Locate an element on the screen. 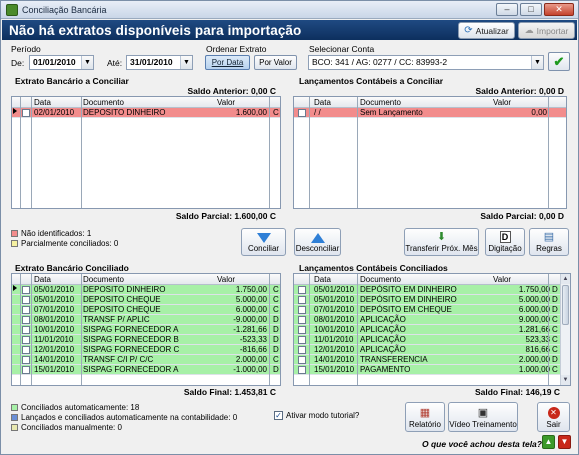  table-row: 12/01/2010 APLICAÇÃO 816,66 C is located at coordinates (427, 350).